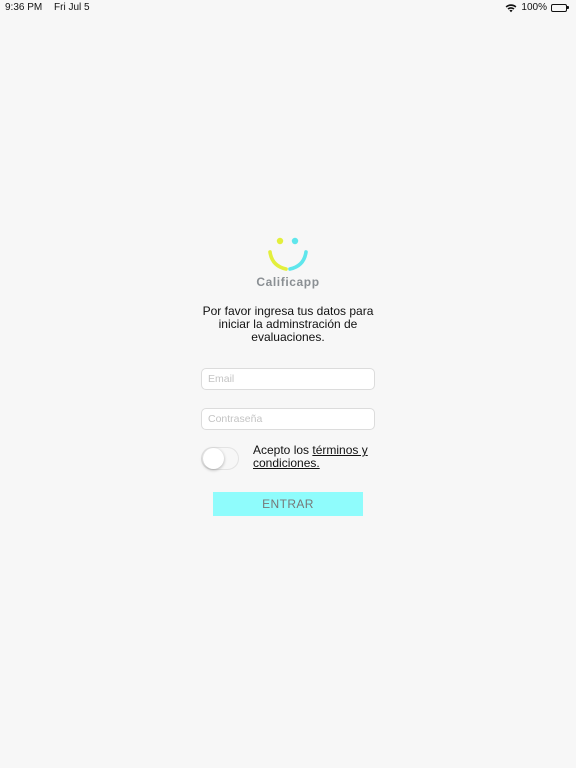  Describe the element at coordinates (288, 254) in the screenshot. I see `smiley-logo-icon` at that location.